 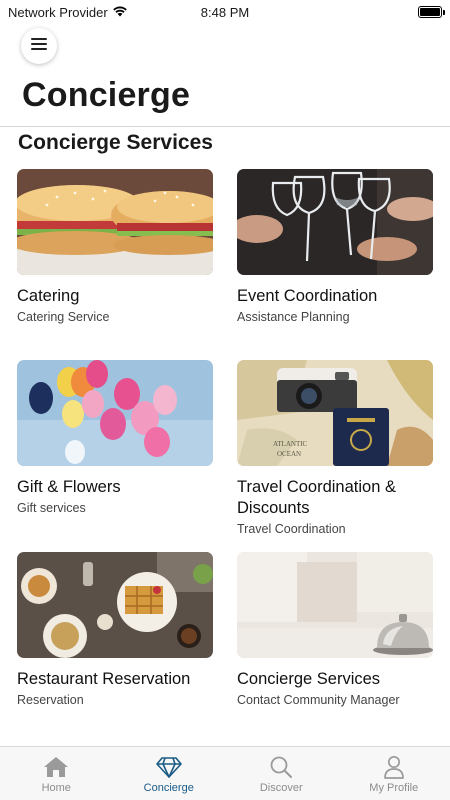 I want to click on card-title: Event Coordination, so click(x=307, y=296).